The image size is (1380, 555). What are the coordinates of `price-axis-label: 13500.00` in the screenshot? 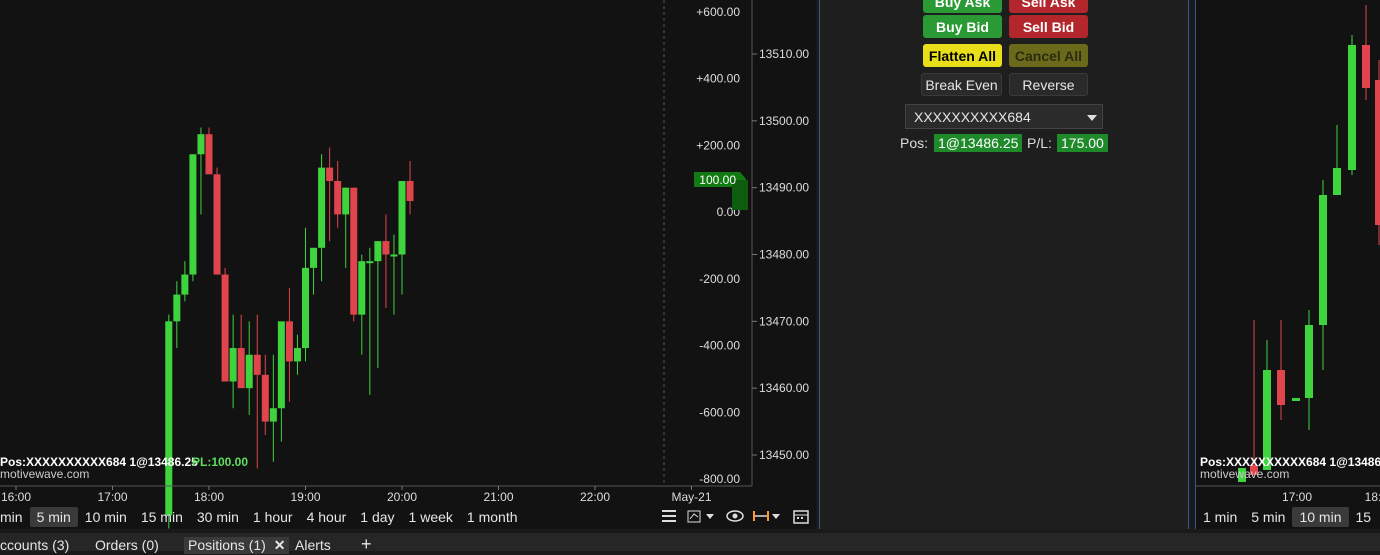 It's located at (784, 121).